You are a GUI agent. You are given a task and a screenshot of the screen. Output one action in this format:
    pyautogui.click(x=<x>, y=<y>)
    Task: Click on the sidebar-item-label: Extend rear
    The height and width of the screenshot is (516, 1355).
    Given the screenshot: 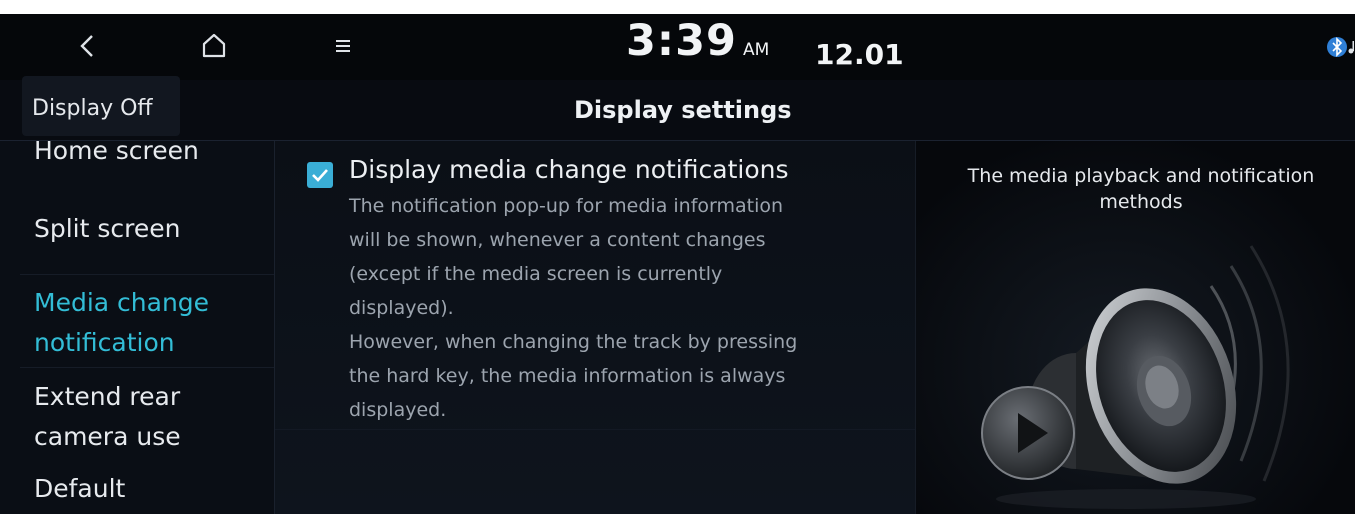 What is the action you would take?
    pyautogui.click(x=107, y=396)
    